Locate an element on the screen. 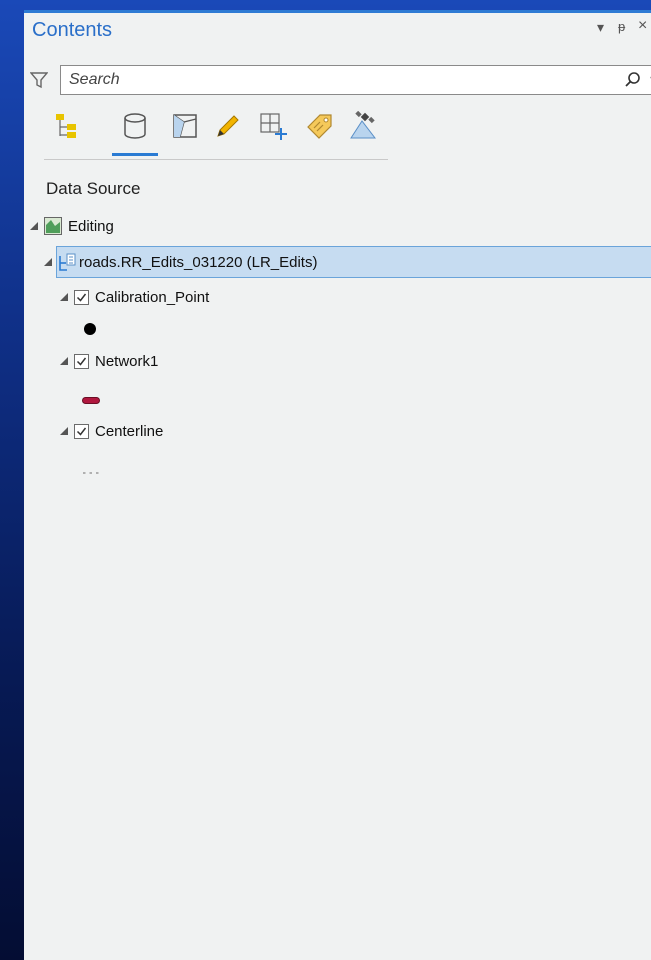 The image size is (651, 960). section-title: Data Source is located at coordinates (93, 188).